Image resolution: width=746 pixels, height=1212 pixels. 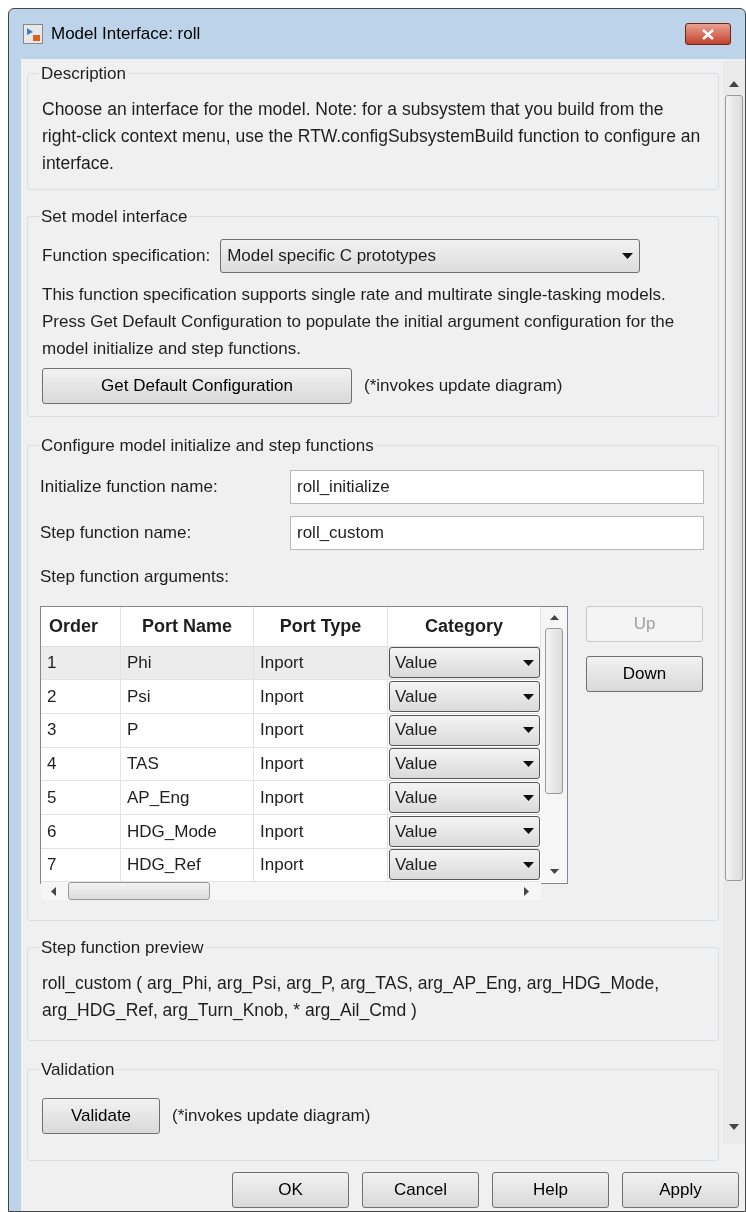 What do you see at coordinates (135, 577) in the screenshot?
I see `field-label: Step function arguments:` at bounding box center [135, 577].